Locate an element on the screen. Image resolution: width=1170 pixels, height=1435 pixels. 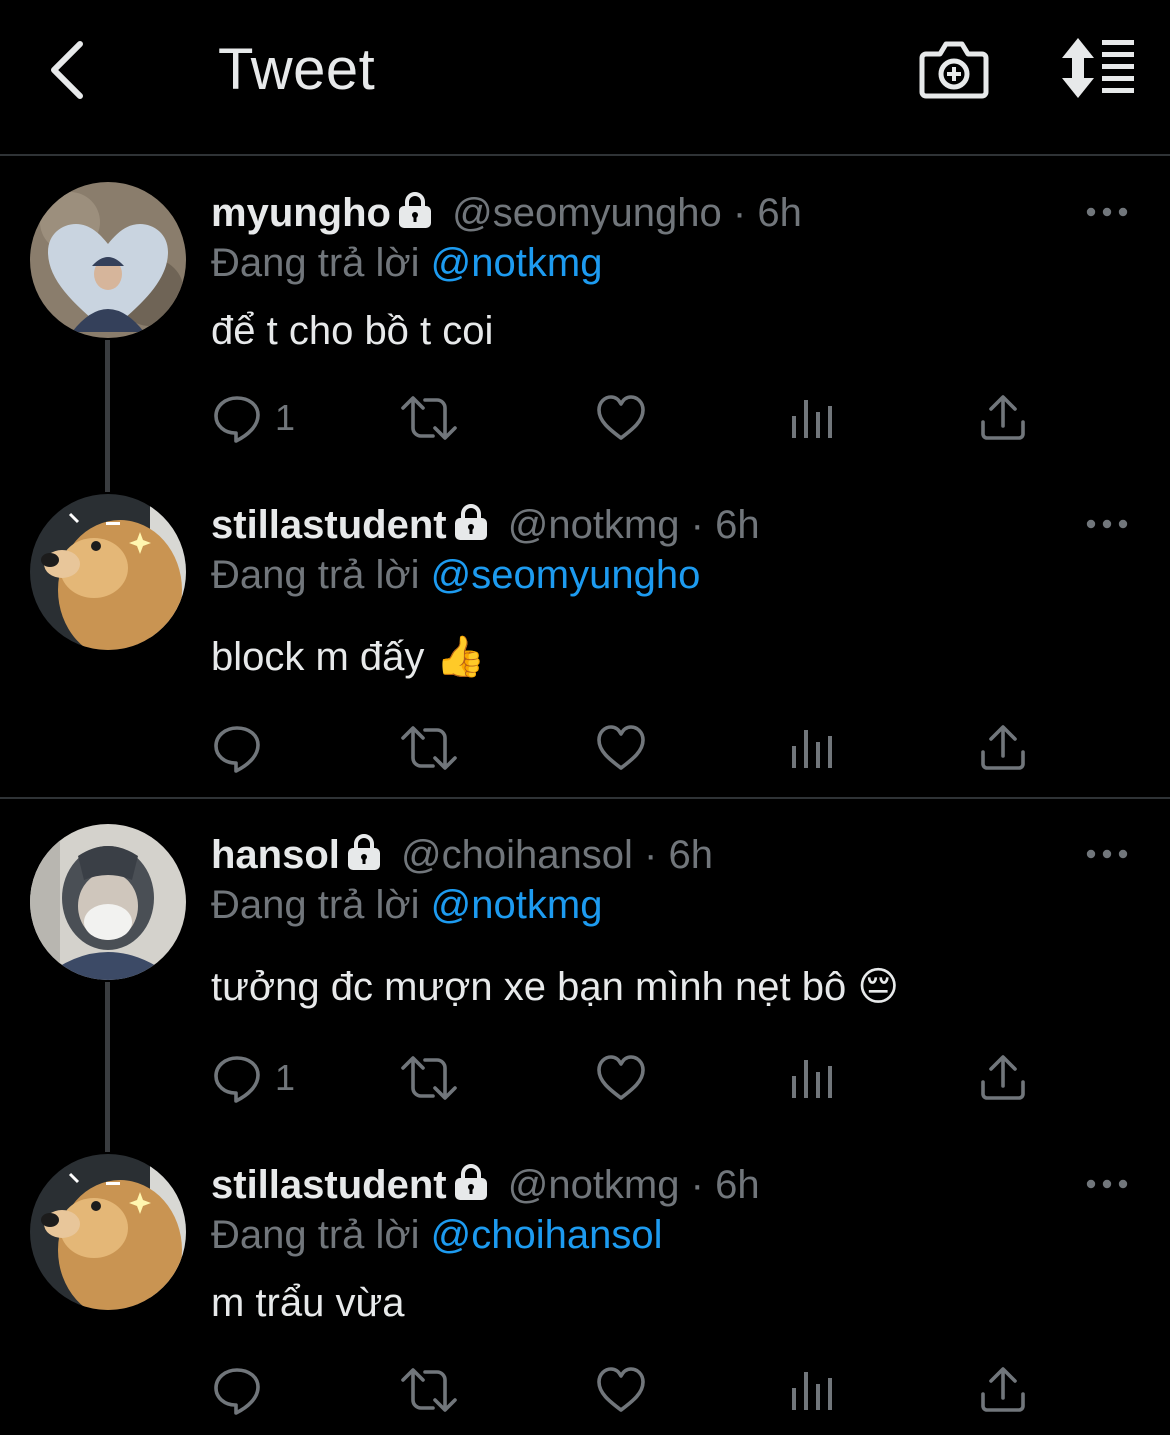
display-name: myungho is located at coordinates (301, 213).